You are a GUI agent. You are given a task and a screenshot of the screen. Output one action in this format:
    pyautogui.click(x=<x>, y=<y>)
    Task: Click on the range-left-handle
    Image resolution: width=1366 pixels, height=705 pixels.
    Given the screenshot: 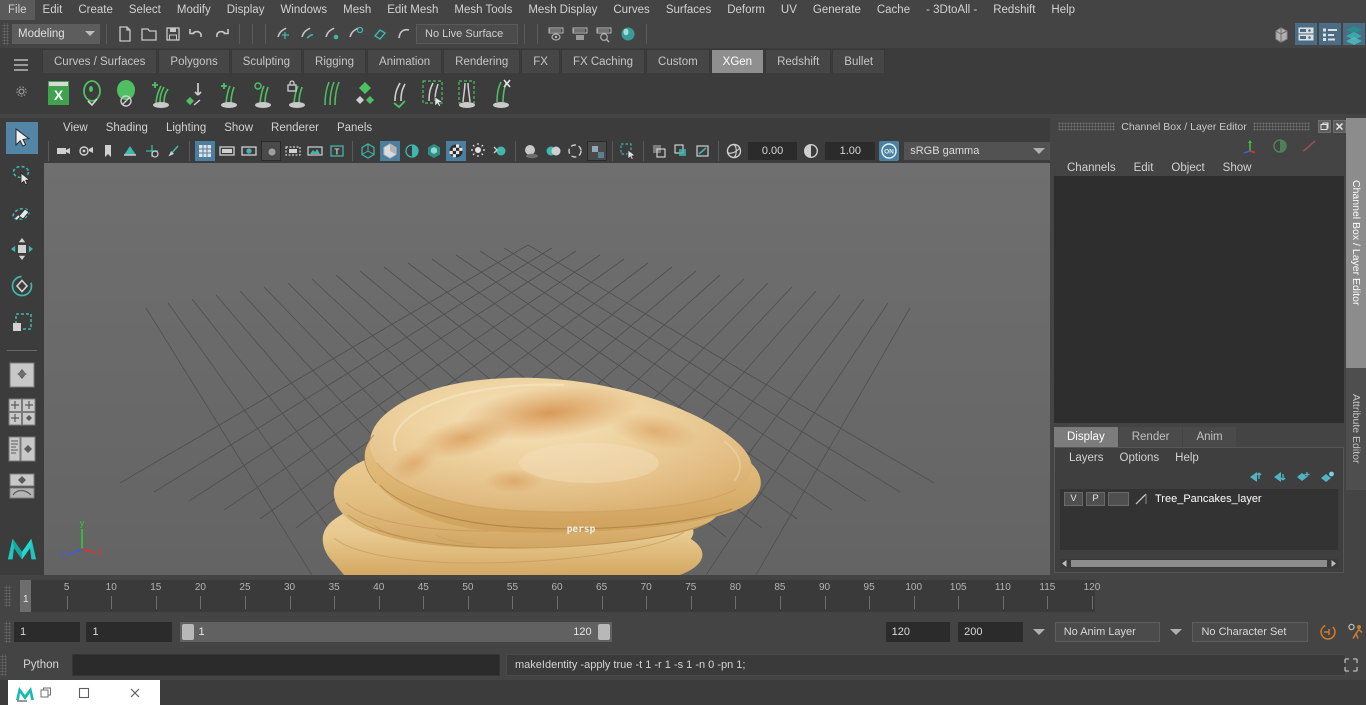 What is the action you would take?
    pyautogui.click(x=188, y=632)
    